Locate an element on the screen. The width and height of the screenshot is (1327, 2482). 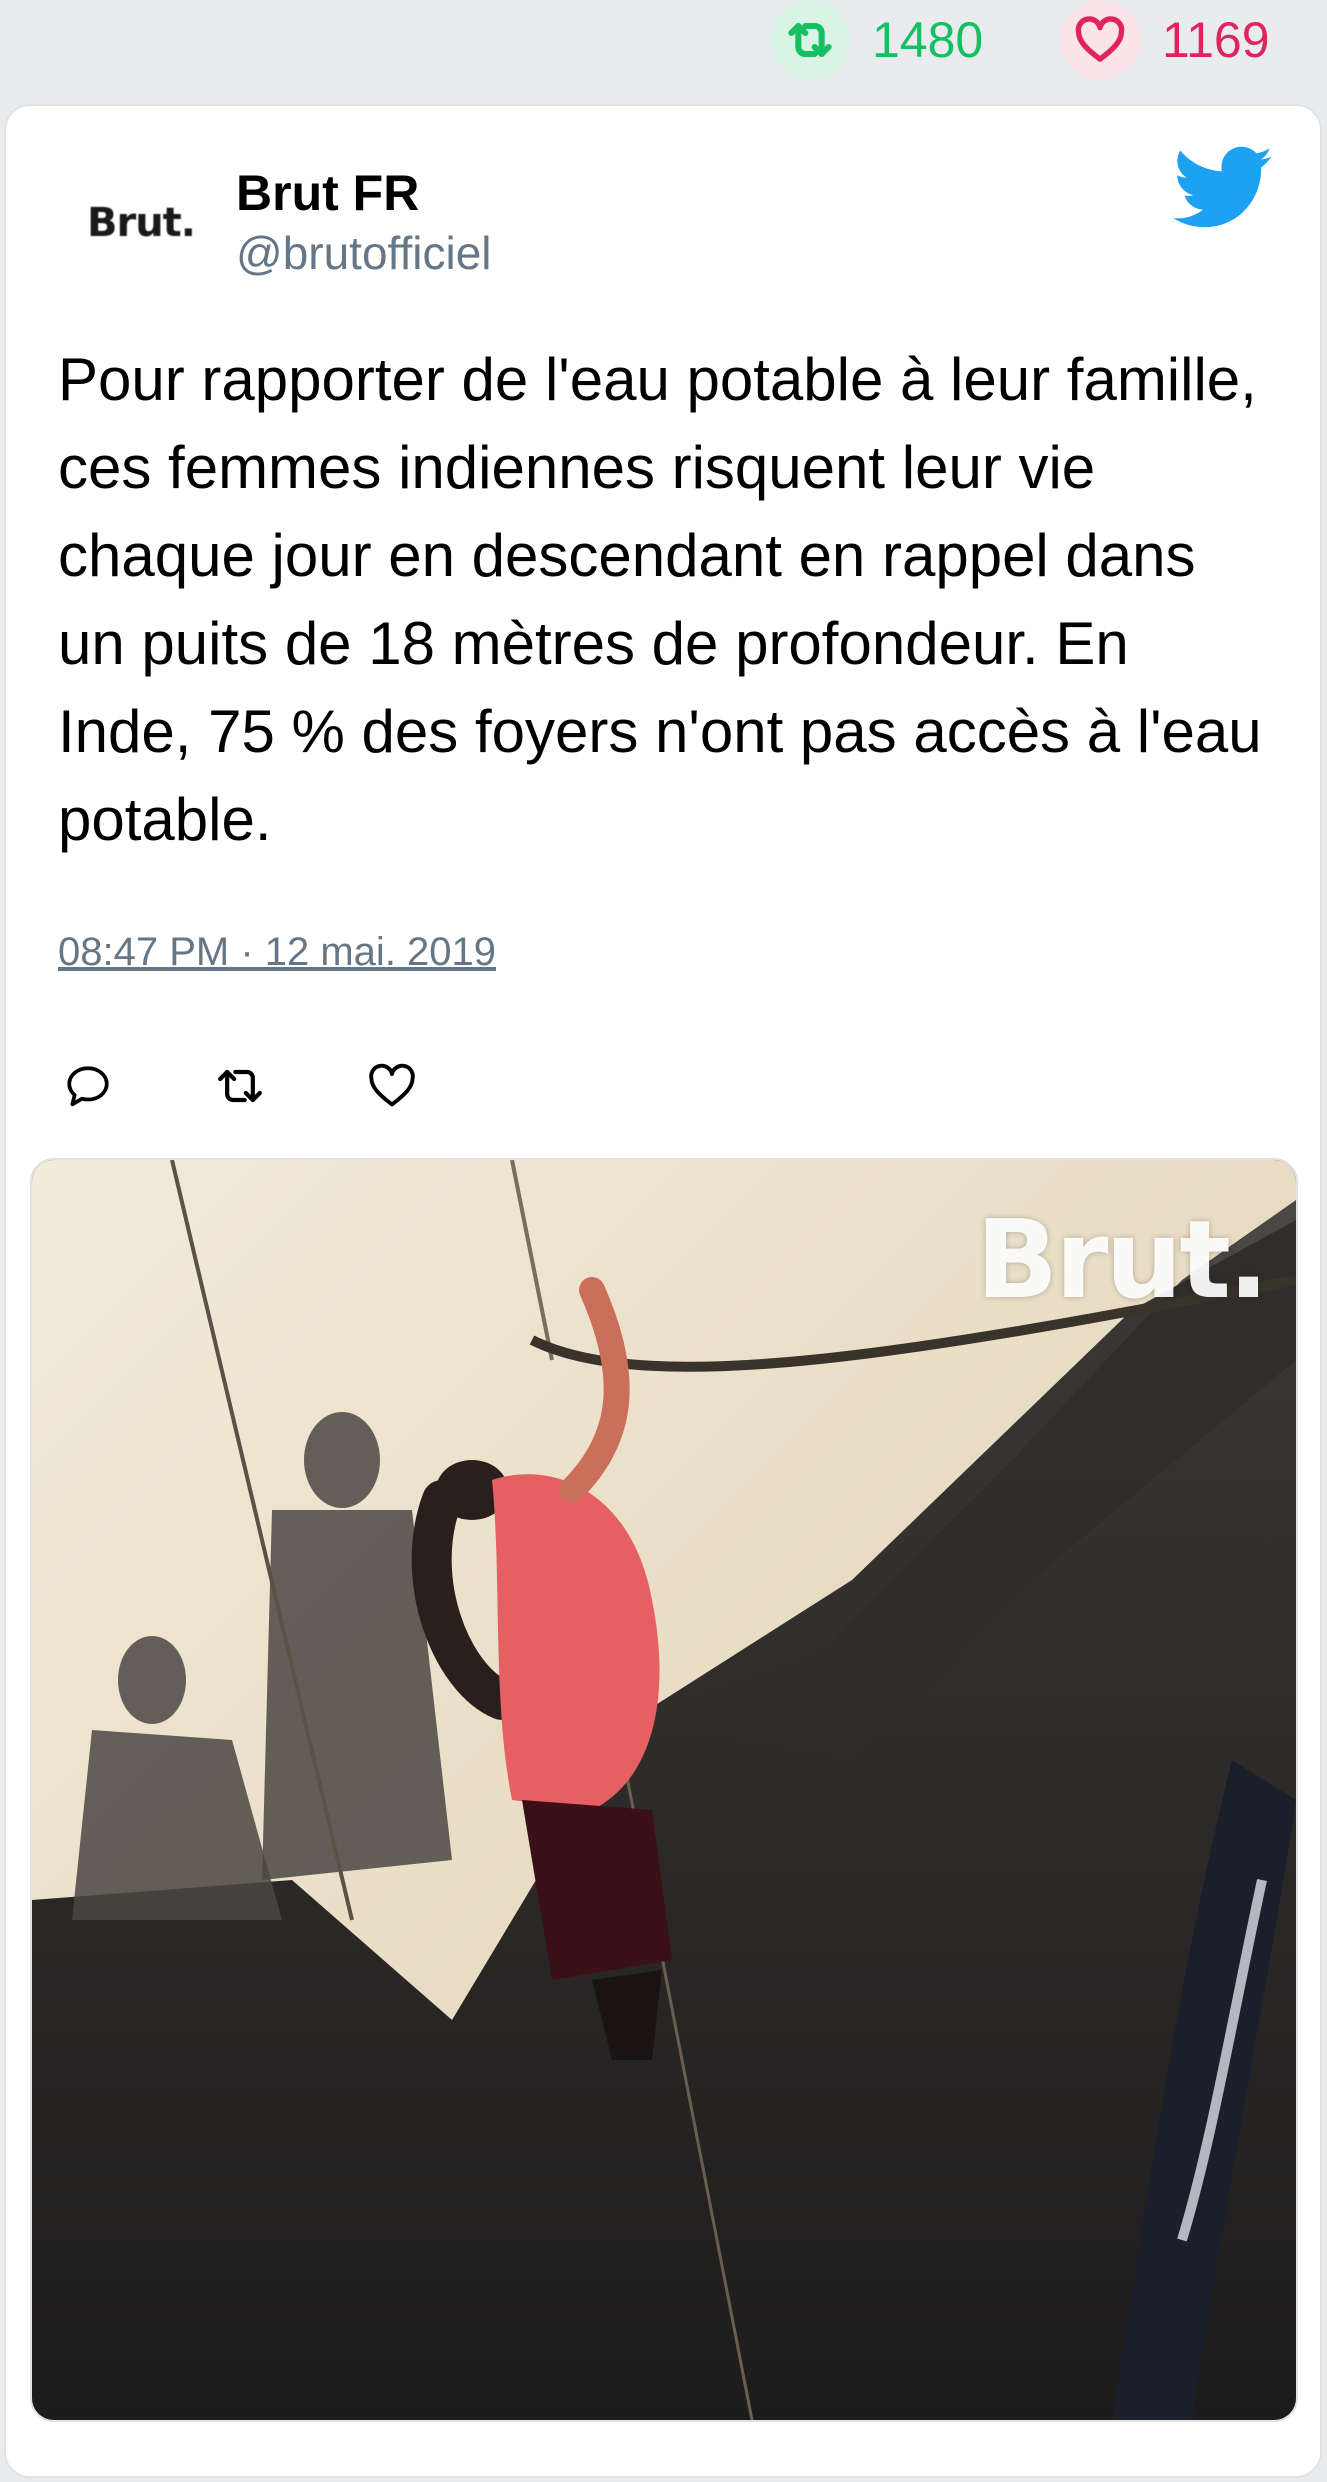
avatar: Brut. is located at coordinates (141, 223).